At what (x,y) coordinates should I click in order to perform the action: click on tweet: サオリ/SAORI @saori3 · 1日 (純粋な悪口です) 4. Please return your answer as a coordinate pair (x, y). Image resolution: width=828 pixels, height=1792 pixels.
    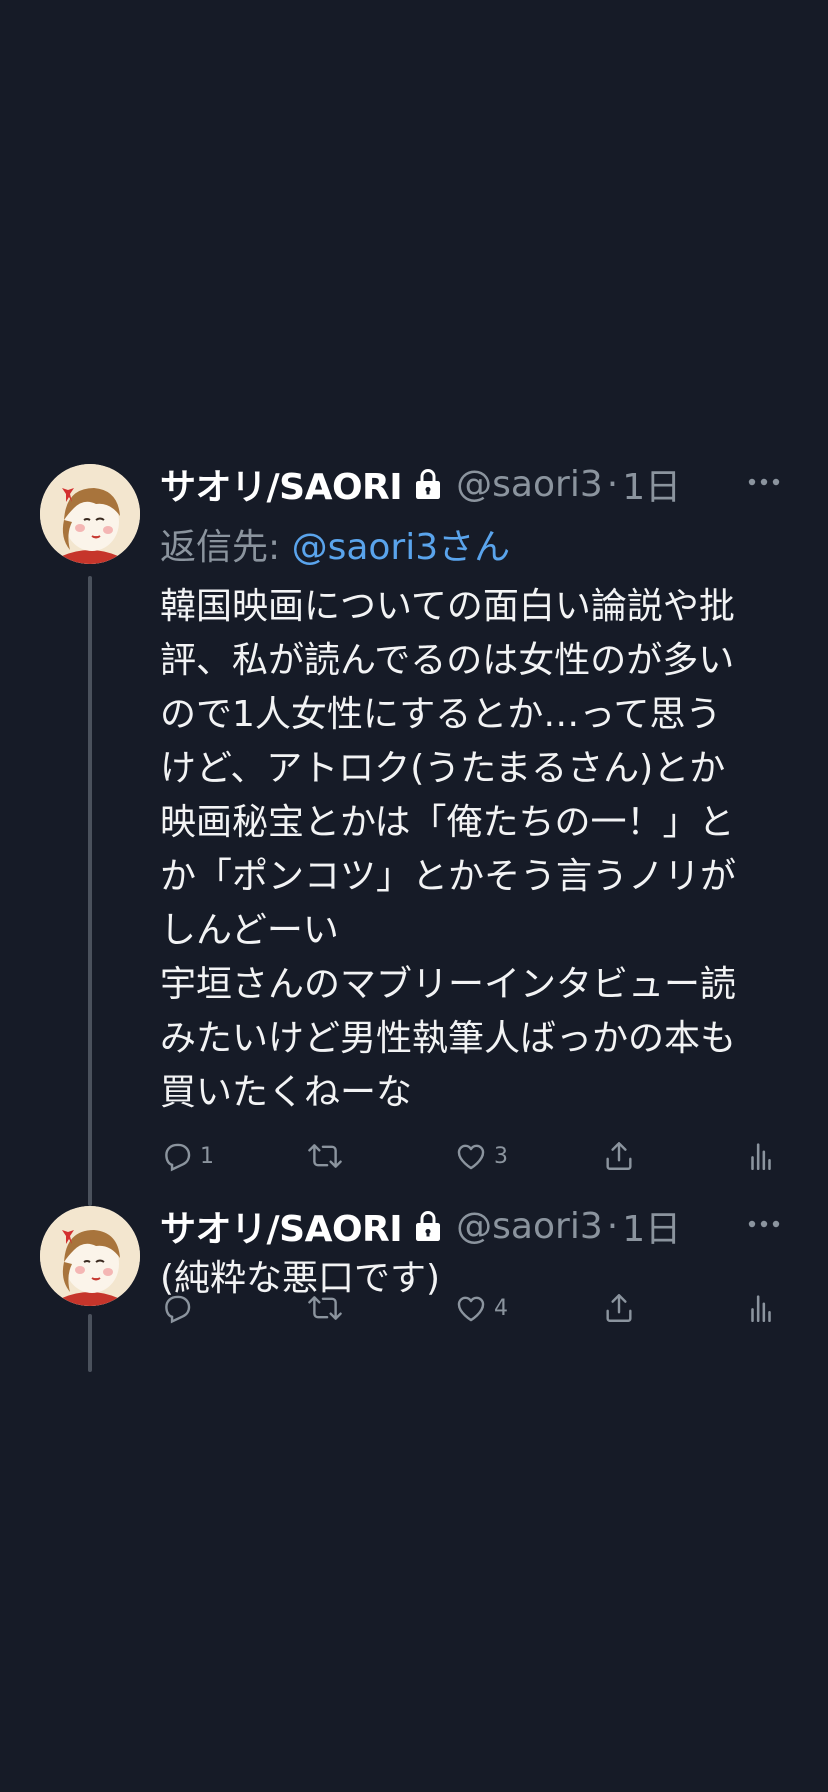
    Looking at the image, I should click on (414, 1289).